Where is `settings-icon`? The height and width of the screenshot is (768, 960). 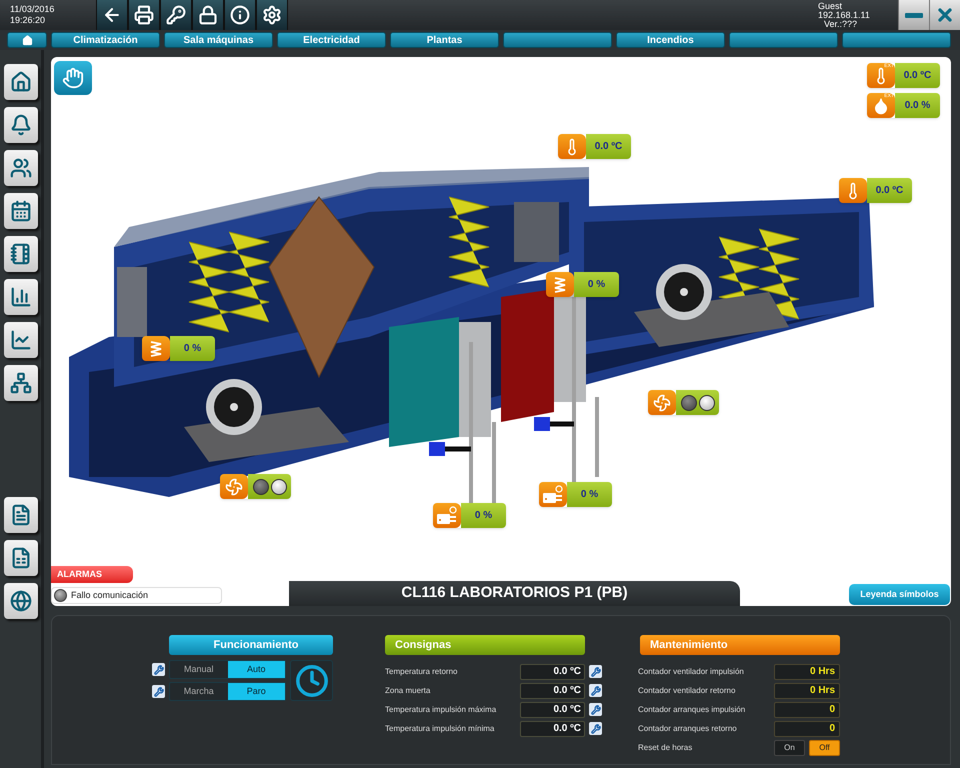
settings-icon is located at coordinates (272, 15).